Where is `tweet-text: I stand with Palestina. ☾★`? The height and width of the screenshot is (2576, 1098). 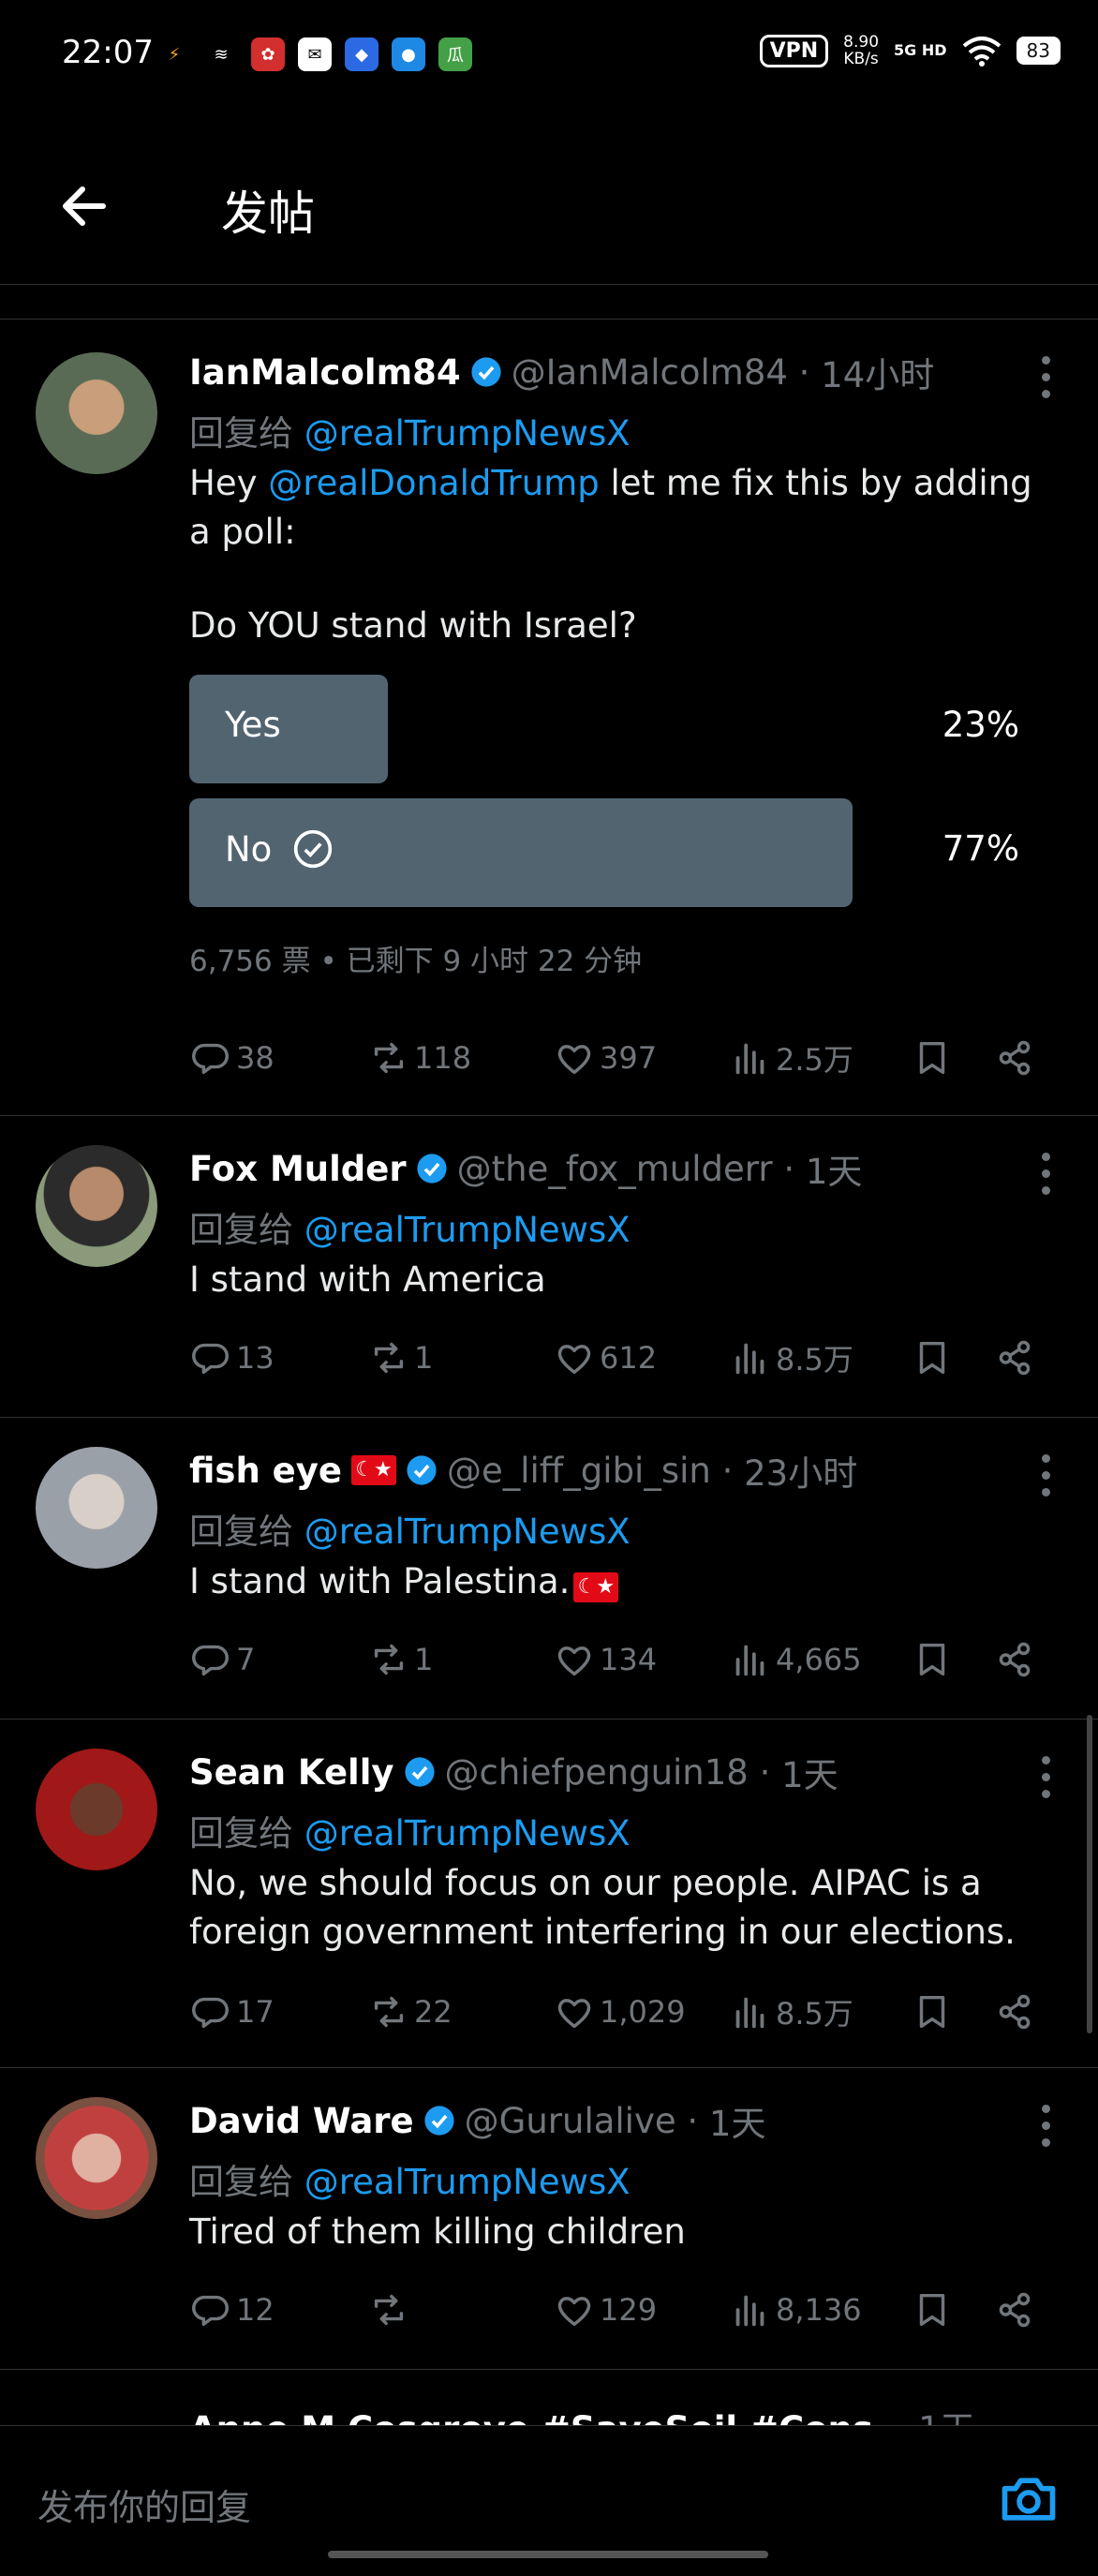
tweet-text: I stand with Palestina. ☾★ is located at coordinates (620, 1581).